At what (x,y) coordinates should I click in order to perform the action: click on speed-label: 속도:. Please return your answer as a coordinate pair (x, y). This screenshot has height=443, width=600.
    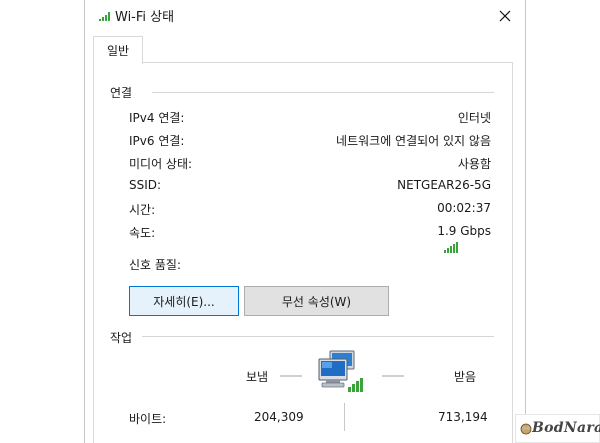
    Looking at the image, I should click on (142, 233).